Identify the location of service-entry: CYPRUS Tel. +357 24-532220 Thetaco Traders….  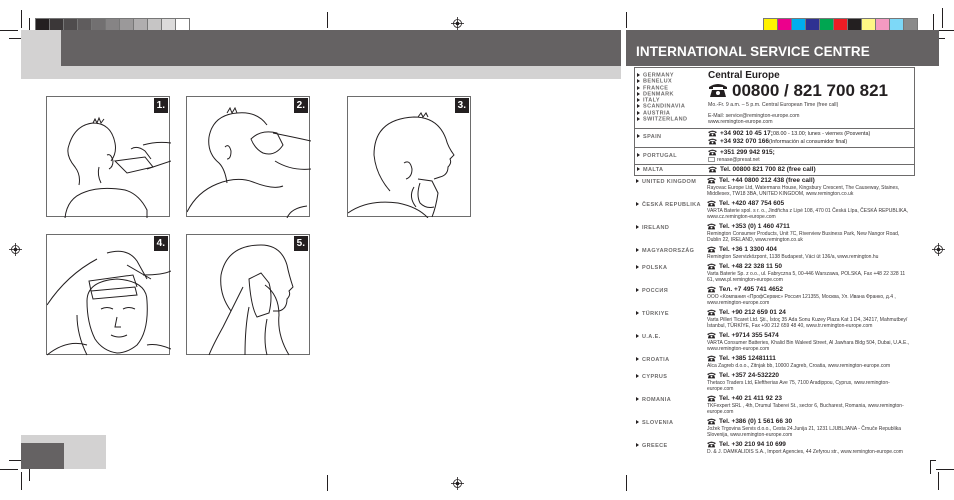
(774, 382).